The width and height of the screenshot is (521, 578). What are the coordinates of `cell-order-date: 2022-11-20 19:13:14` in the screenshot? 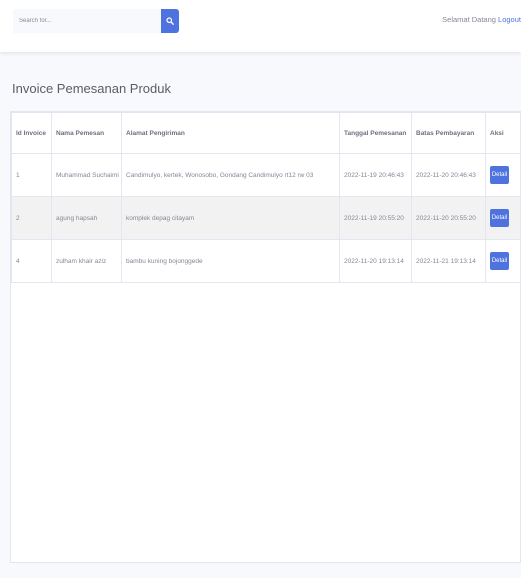 It's located at (375, 261).